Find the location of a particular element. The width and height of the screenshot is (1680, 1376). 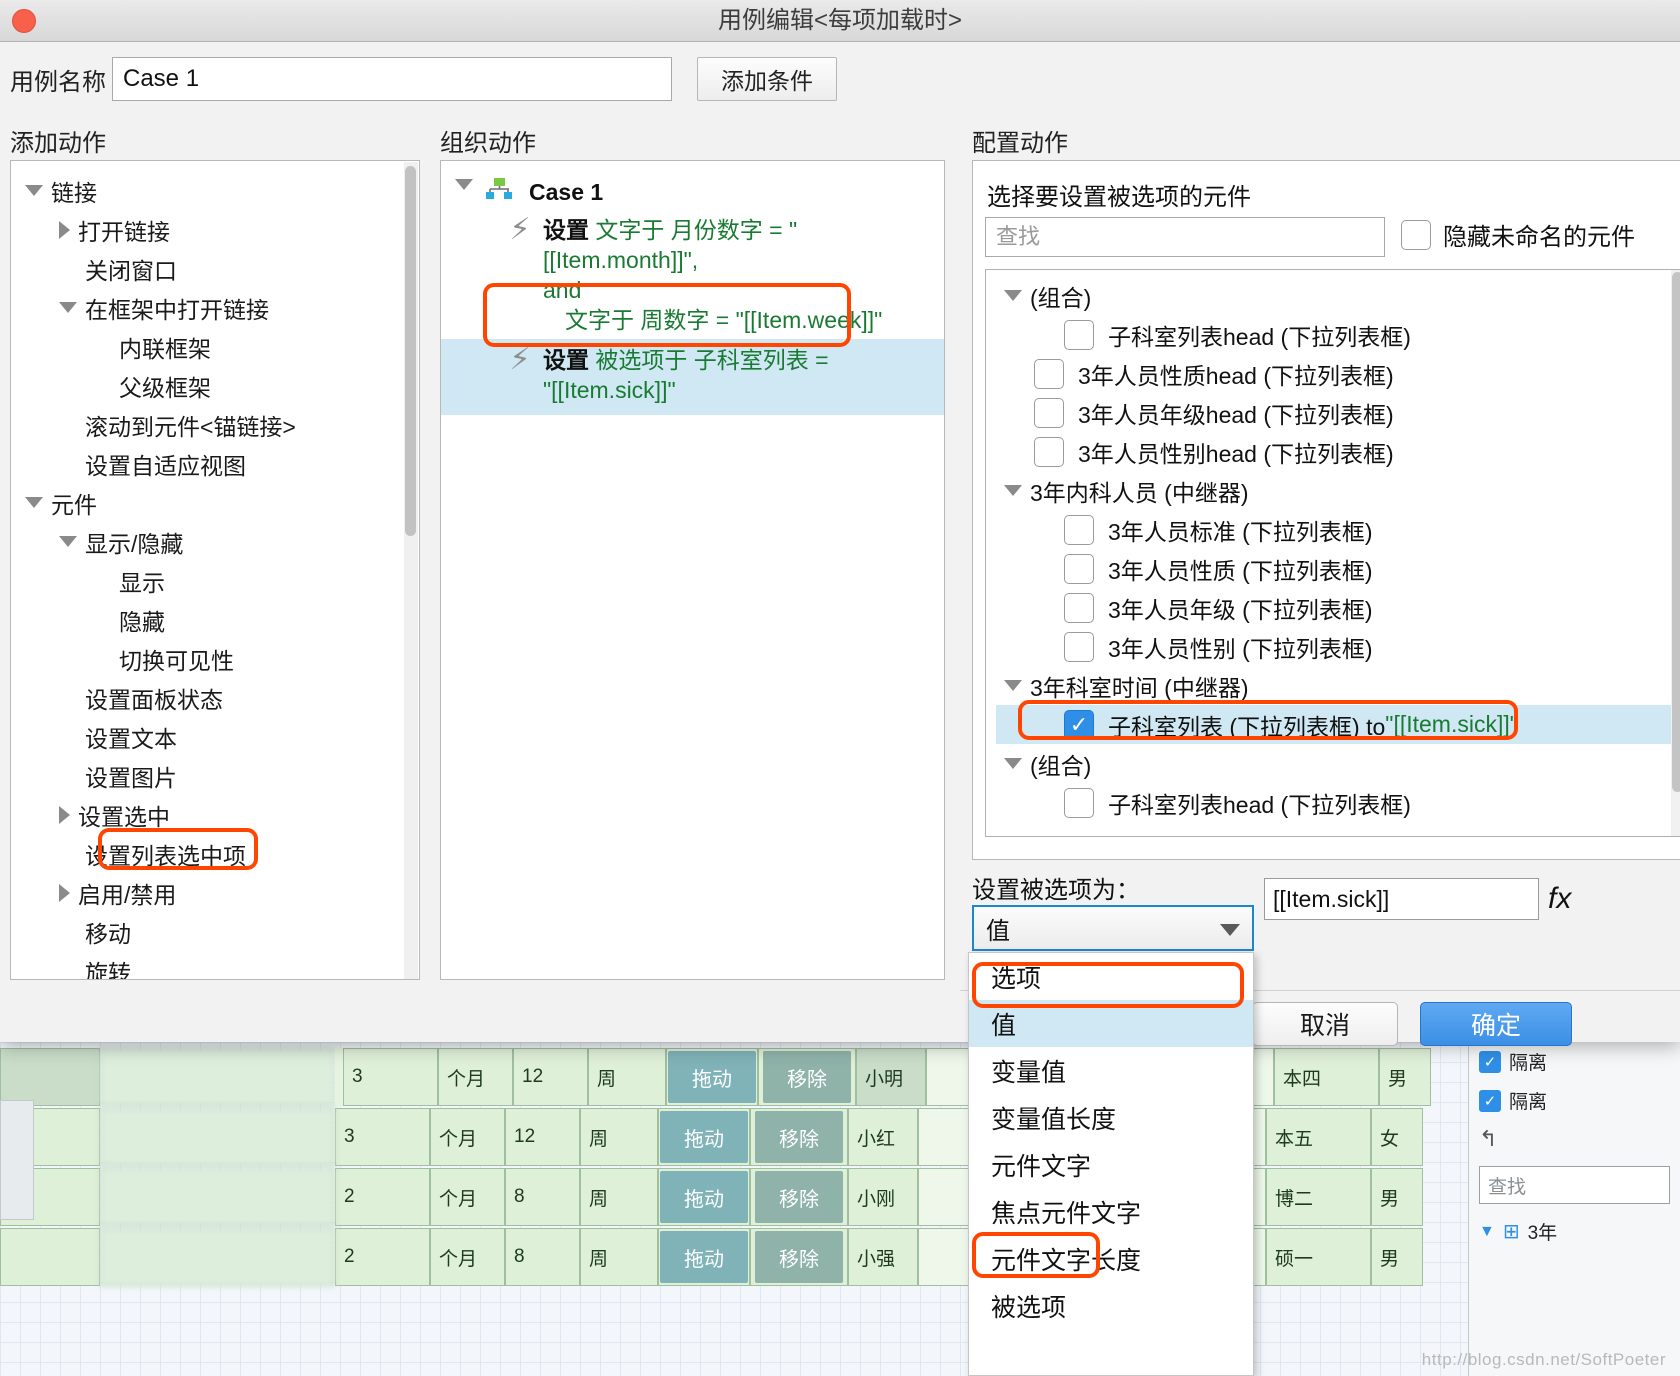

dropdown-option: 焦点元件文字 is located at coordinates (1111, 1211).